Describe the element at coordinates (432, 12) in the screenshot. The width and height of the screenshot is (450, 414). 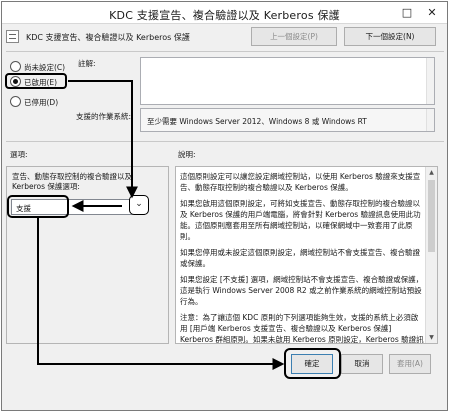
I see `close-button: ✕` at that location.